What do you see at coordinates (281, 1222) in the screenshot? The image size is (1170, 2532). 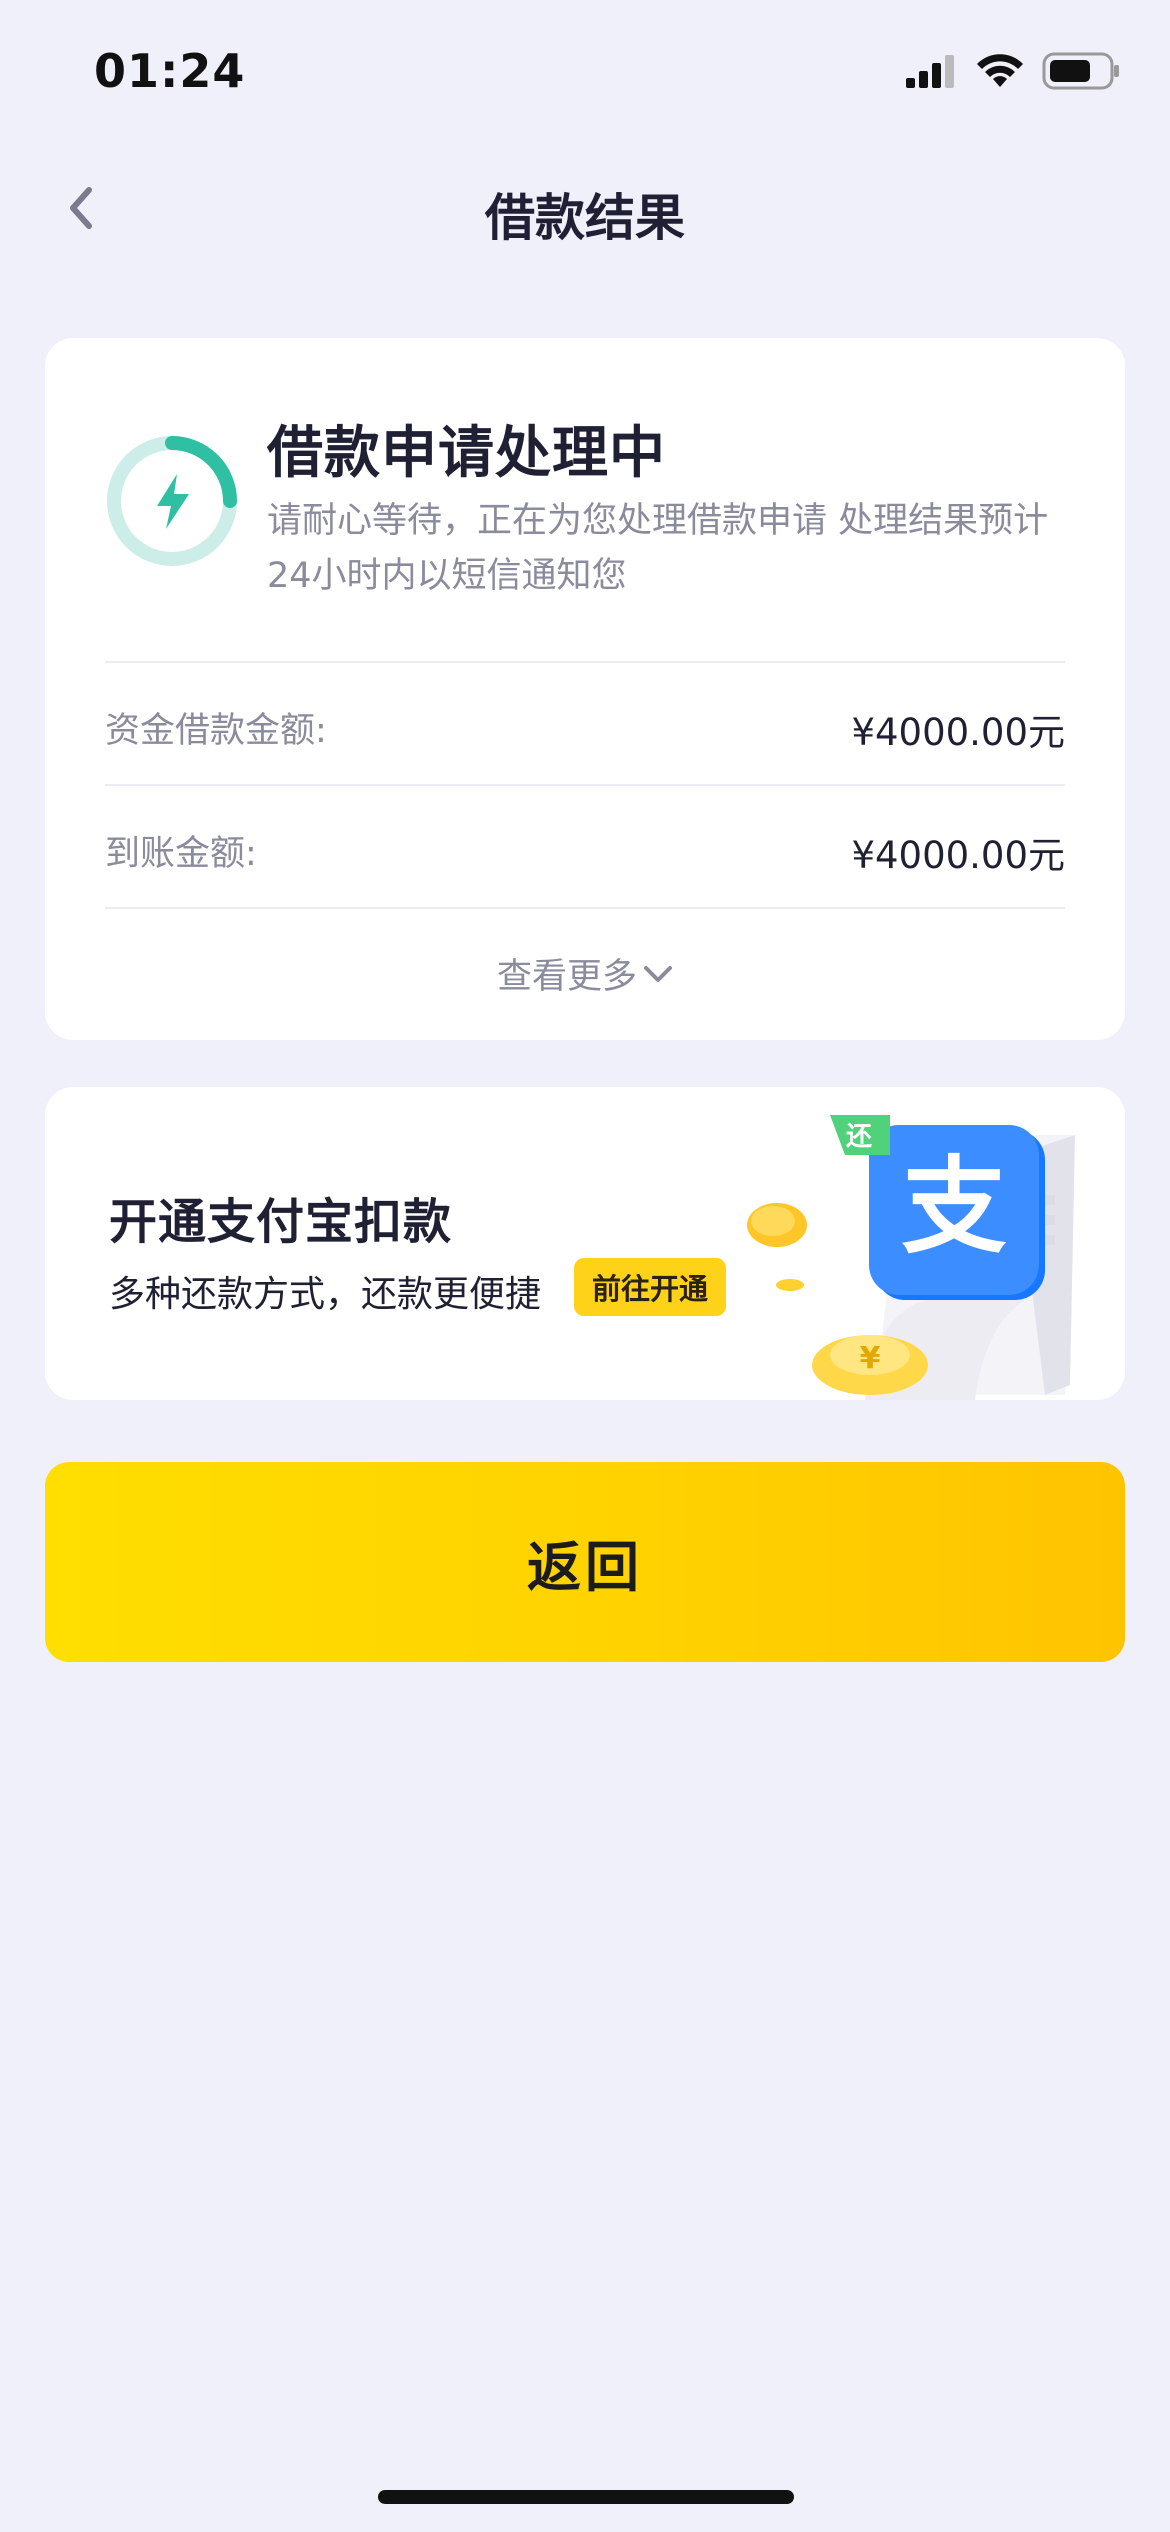 I see `alipay-title: 开通支付宝扣款` at bounding box center [281, 1222].